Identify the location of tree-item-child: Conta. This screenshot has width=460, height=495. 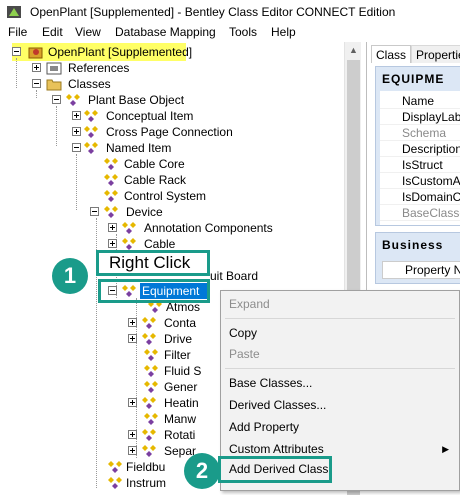
(174, 323).